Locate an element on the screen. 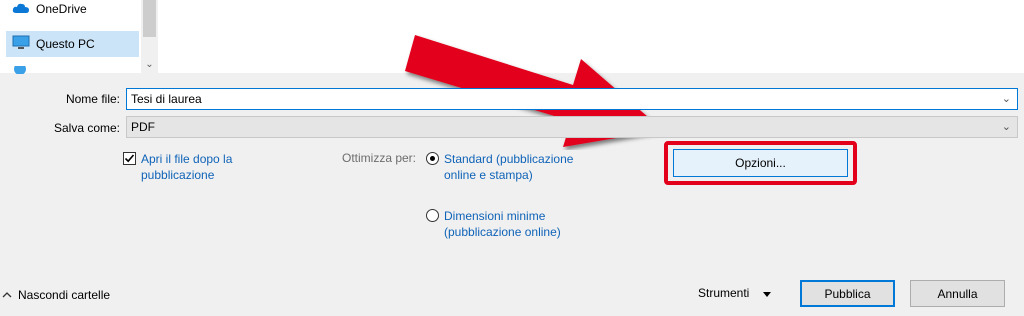 The height and width of the screenshot is (316, 1024). nav-item-onedrive: OneDrive is located at coordinates (72, 11).